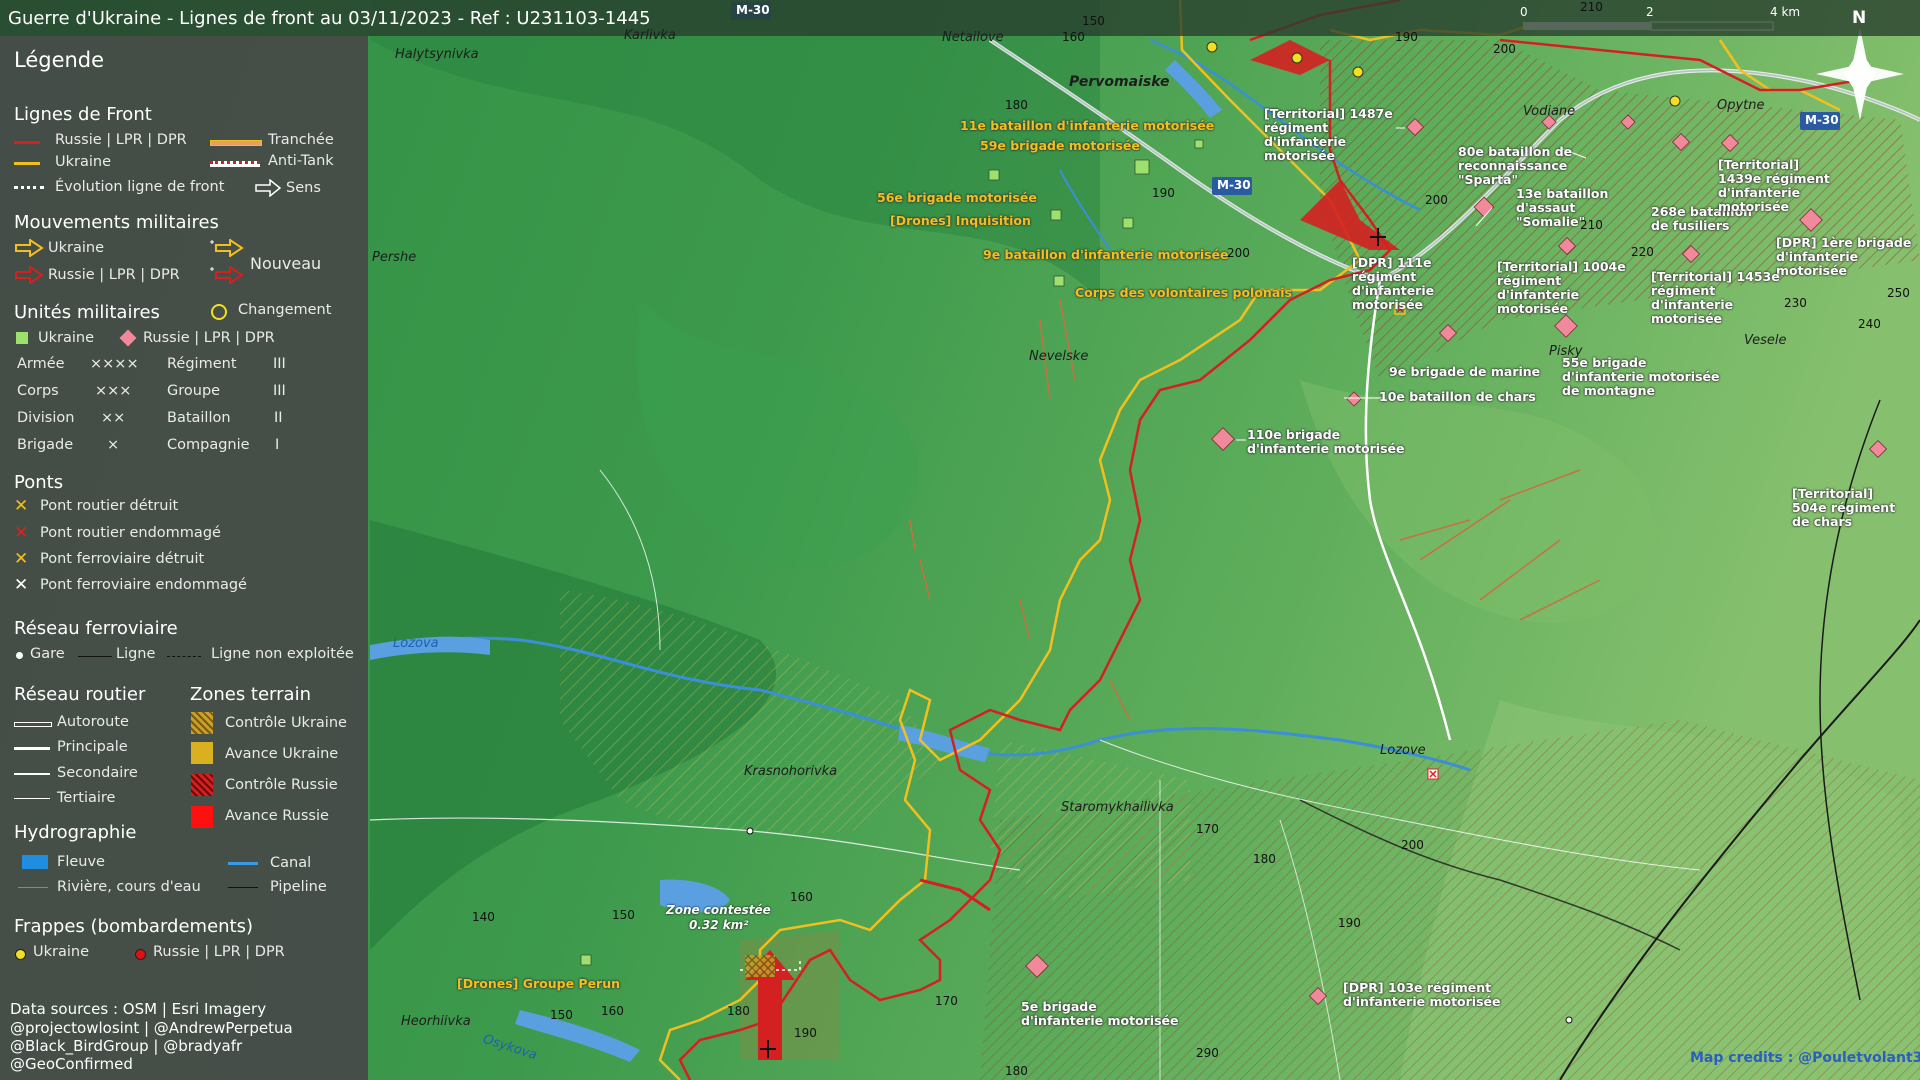  What do you see at coordinates (45, 445) in the screenshot?
I see `legend-echelon-brigade: Brigade` at bounding box center [45, 445].